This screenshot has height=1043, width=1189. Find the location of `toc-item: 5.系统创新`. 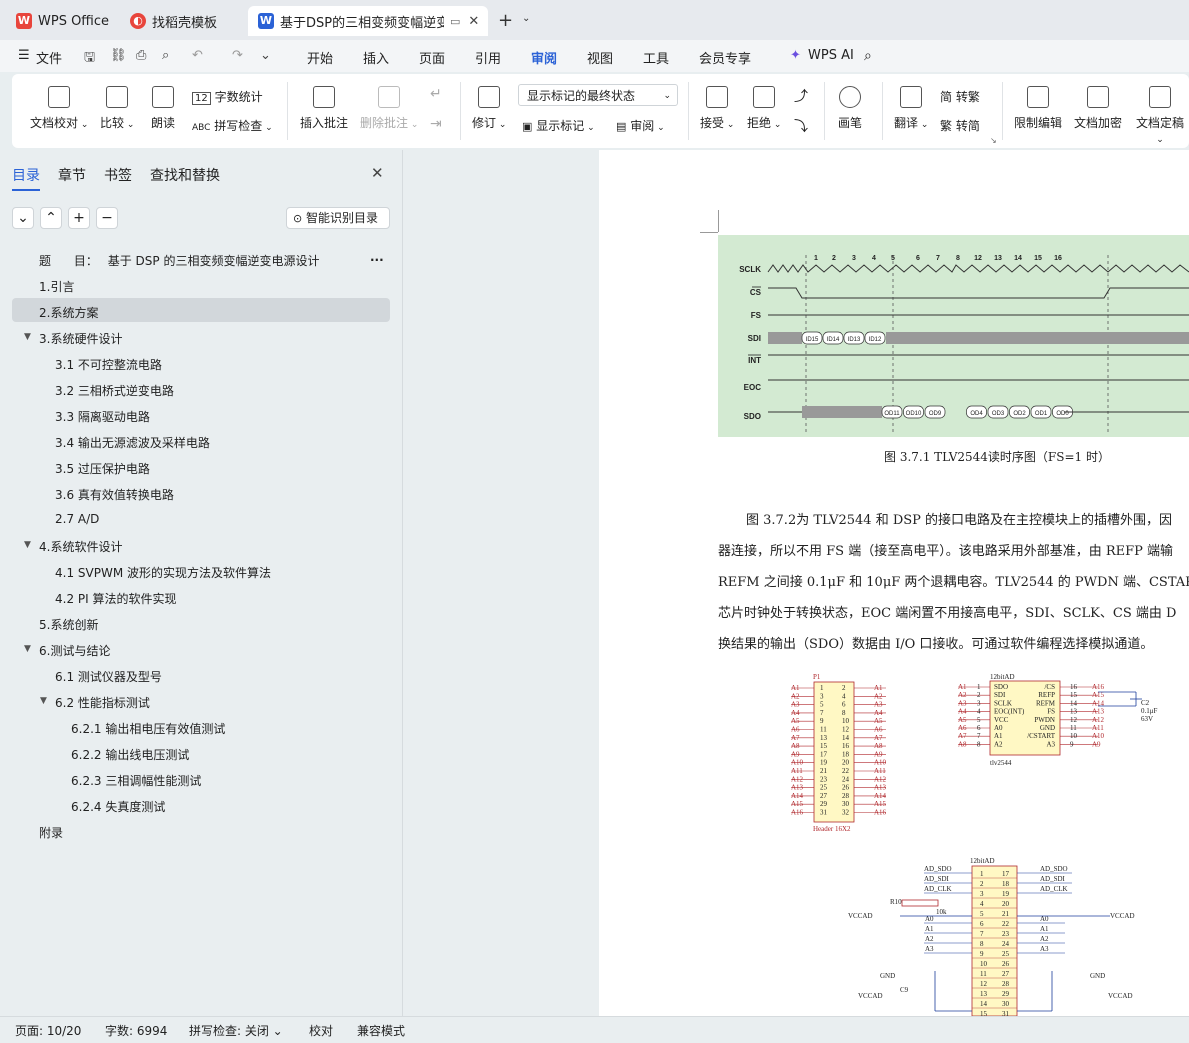

toc-item: 5.系统创新 is located at coordinates (68, 624).